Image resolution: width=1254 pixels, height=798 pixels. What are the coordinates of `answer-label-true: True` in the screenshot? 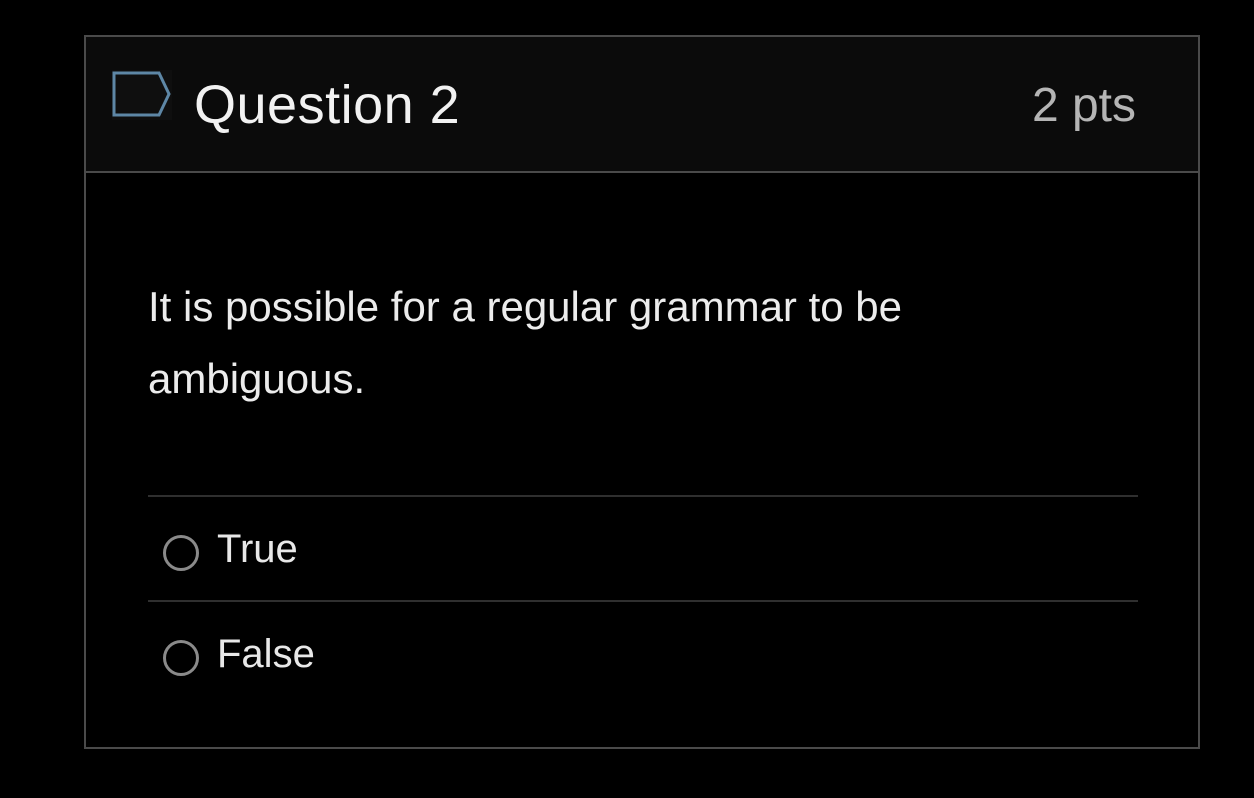 It's located at (257, 548).